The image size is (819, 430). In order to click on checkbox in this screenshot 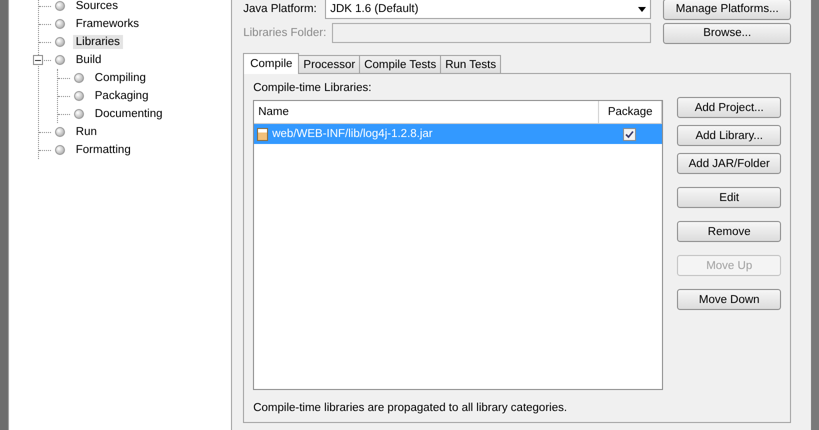, I will do `click(629, 134)`.